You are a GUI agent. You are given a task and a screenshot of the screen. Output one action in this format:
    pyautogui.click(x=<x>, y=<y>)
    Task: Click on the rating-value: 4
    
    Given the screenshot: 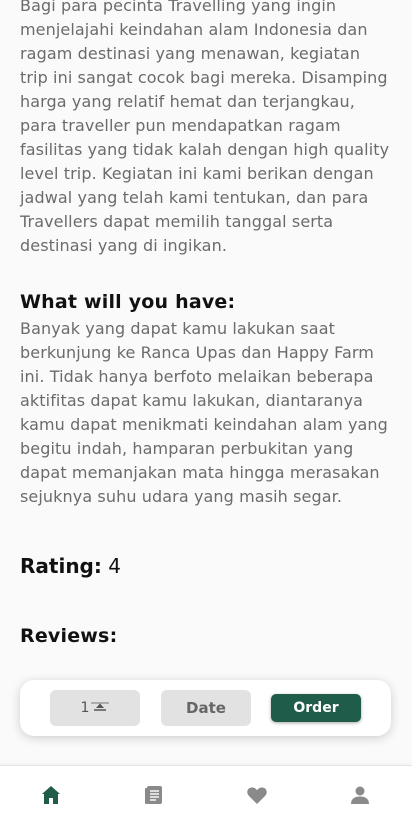 What is the action you would take?
    pyautogui.click(x=114, y=566)
    